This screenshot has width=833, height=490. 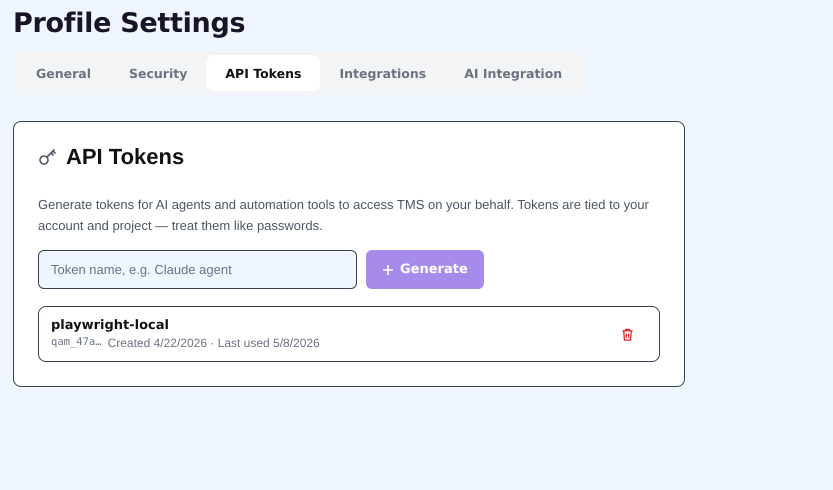 What do you see at coordinates (627, 334) in the screenshot?
I see `delete-icon` at bounding box center [627, 334].